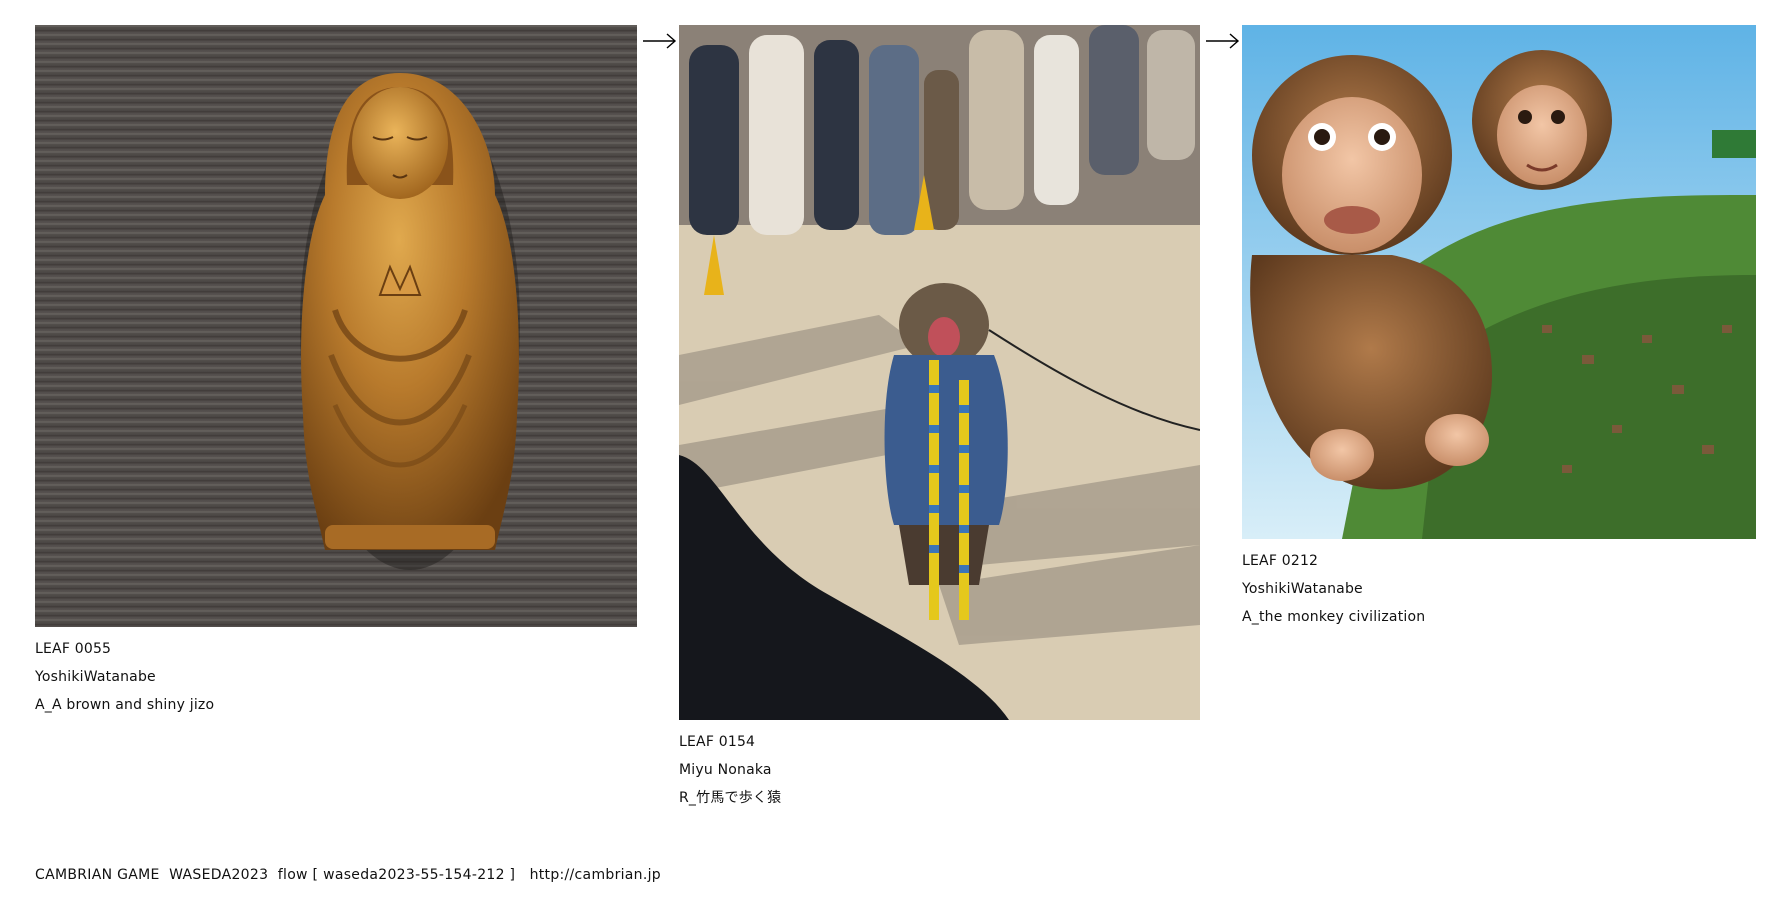  I want to click on leaf-id: LEAF 0055, so click(73, 649).